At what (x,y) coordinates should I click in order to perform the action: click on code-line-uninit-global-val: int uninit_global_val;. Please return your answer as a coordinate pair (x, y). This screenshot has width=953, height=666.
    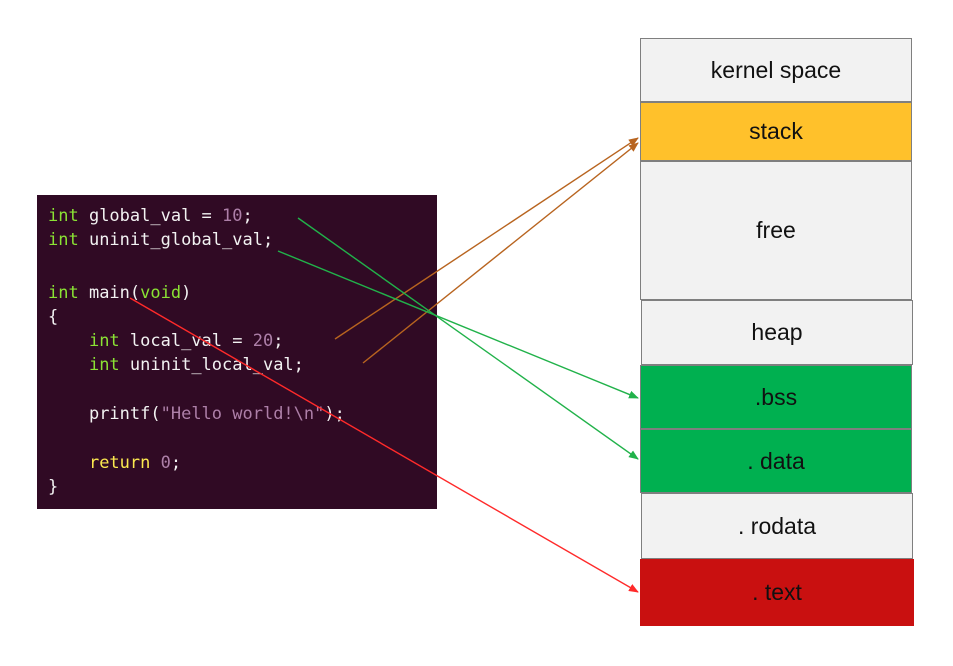
    Looking at the image, I should click on (161, 240).